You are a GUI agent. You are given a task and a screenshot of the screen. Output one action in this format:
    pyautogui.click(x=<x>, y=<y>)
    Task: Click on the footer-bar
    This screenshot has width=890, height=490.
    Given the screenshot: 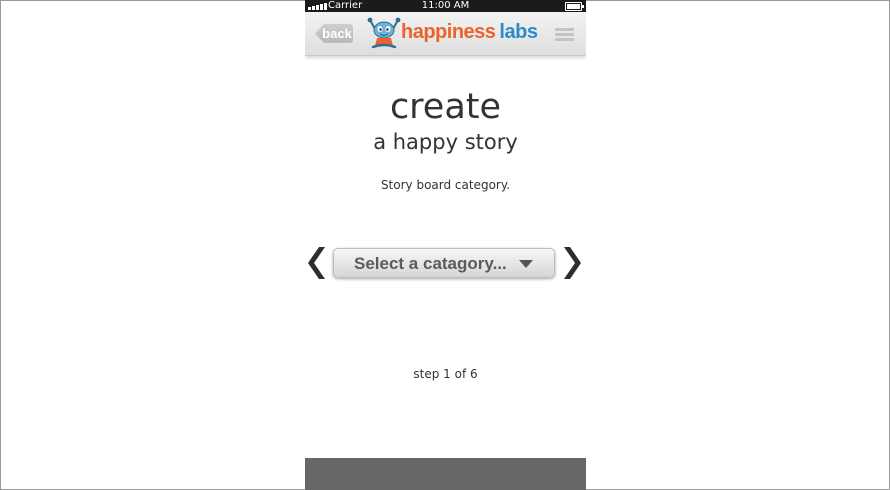 What is the action you would take?
    pyautogui.click(x=445, y=474)
    